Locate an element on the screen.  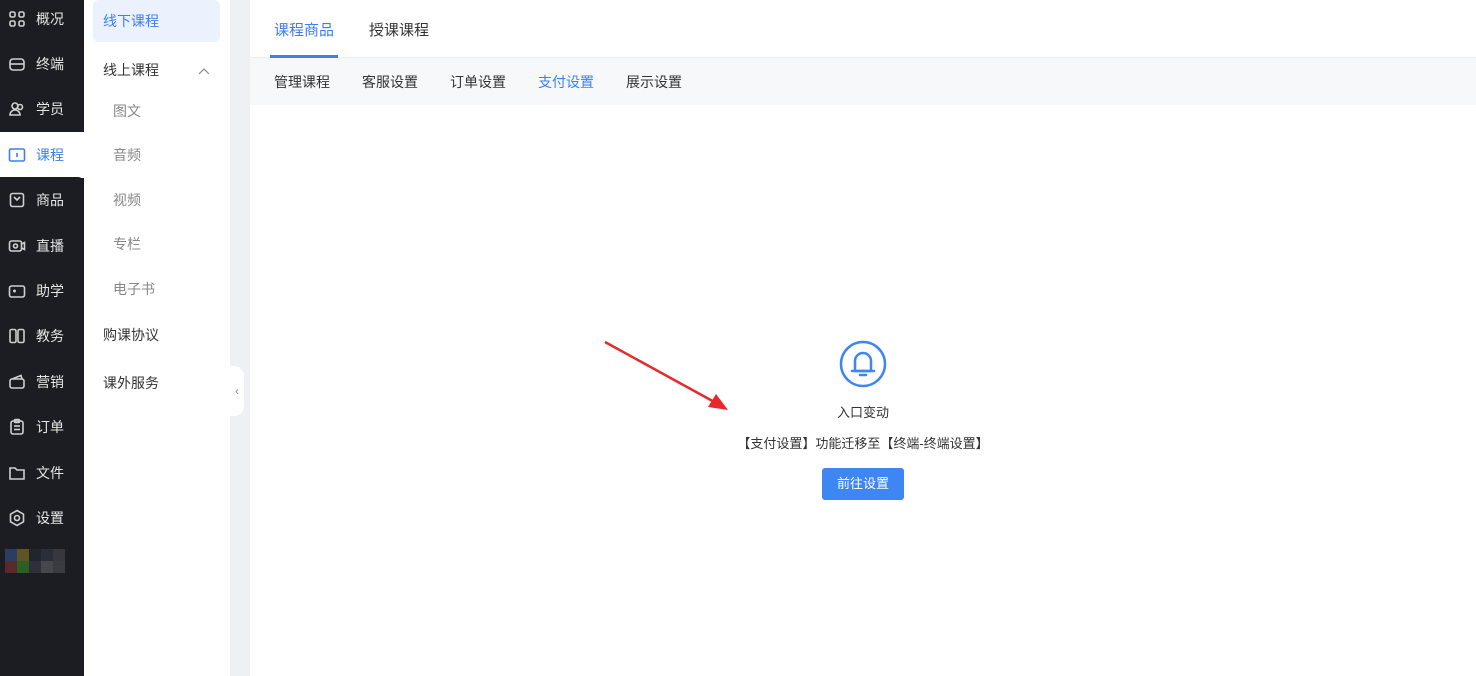
avatar is located at coordinates (35, 561).